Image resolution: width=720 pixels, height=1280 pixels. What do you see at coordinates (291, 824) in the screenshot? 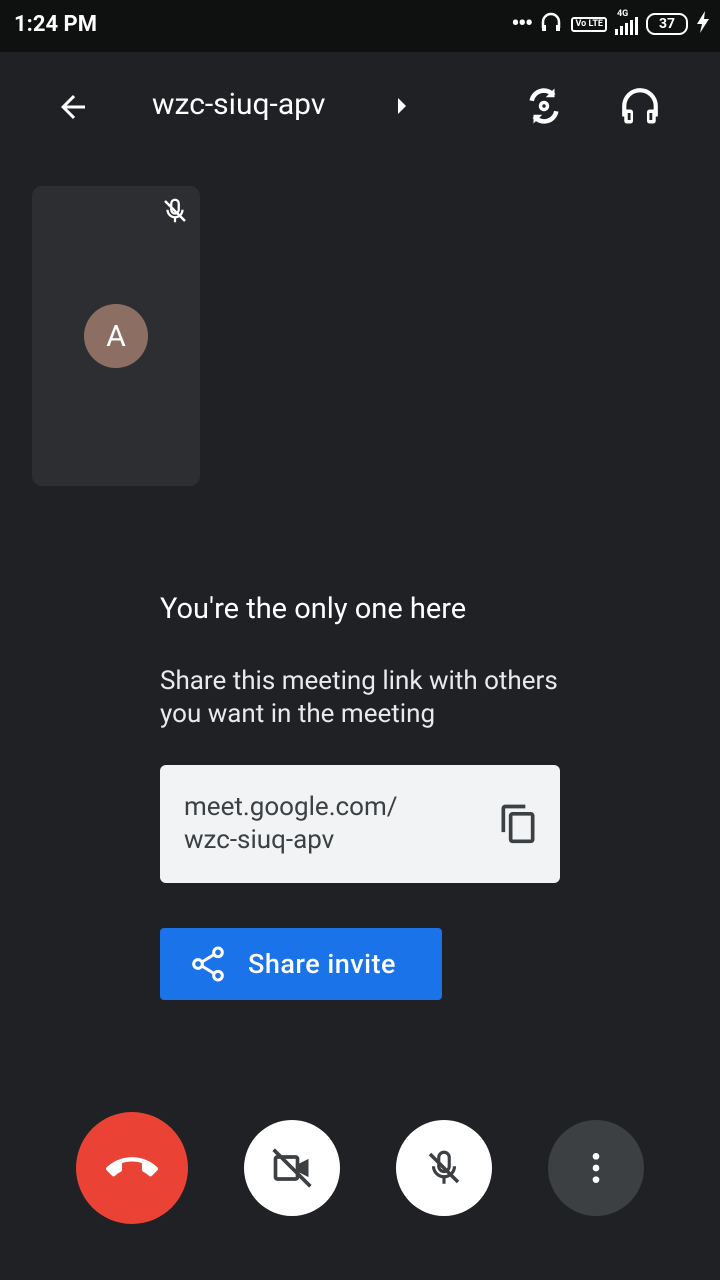
I see `meeting-link: meet.google.com/ wzc-siuq-apv` at bounding box center [291, 824].